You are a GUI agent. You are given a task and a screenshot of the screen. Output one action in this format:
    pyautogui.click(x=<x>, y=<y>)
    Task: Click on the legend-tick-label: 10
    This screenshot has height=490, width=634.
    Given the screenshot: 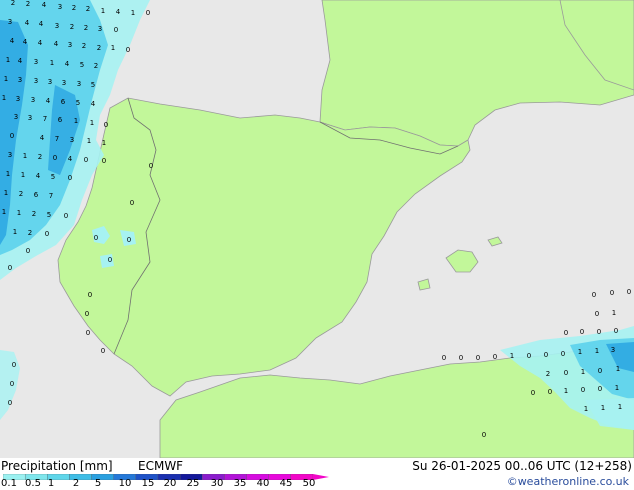 What is the action you would take?
    pyautogui.click(x=125, y=483)
    